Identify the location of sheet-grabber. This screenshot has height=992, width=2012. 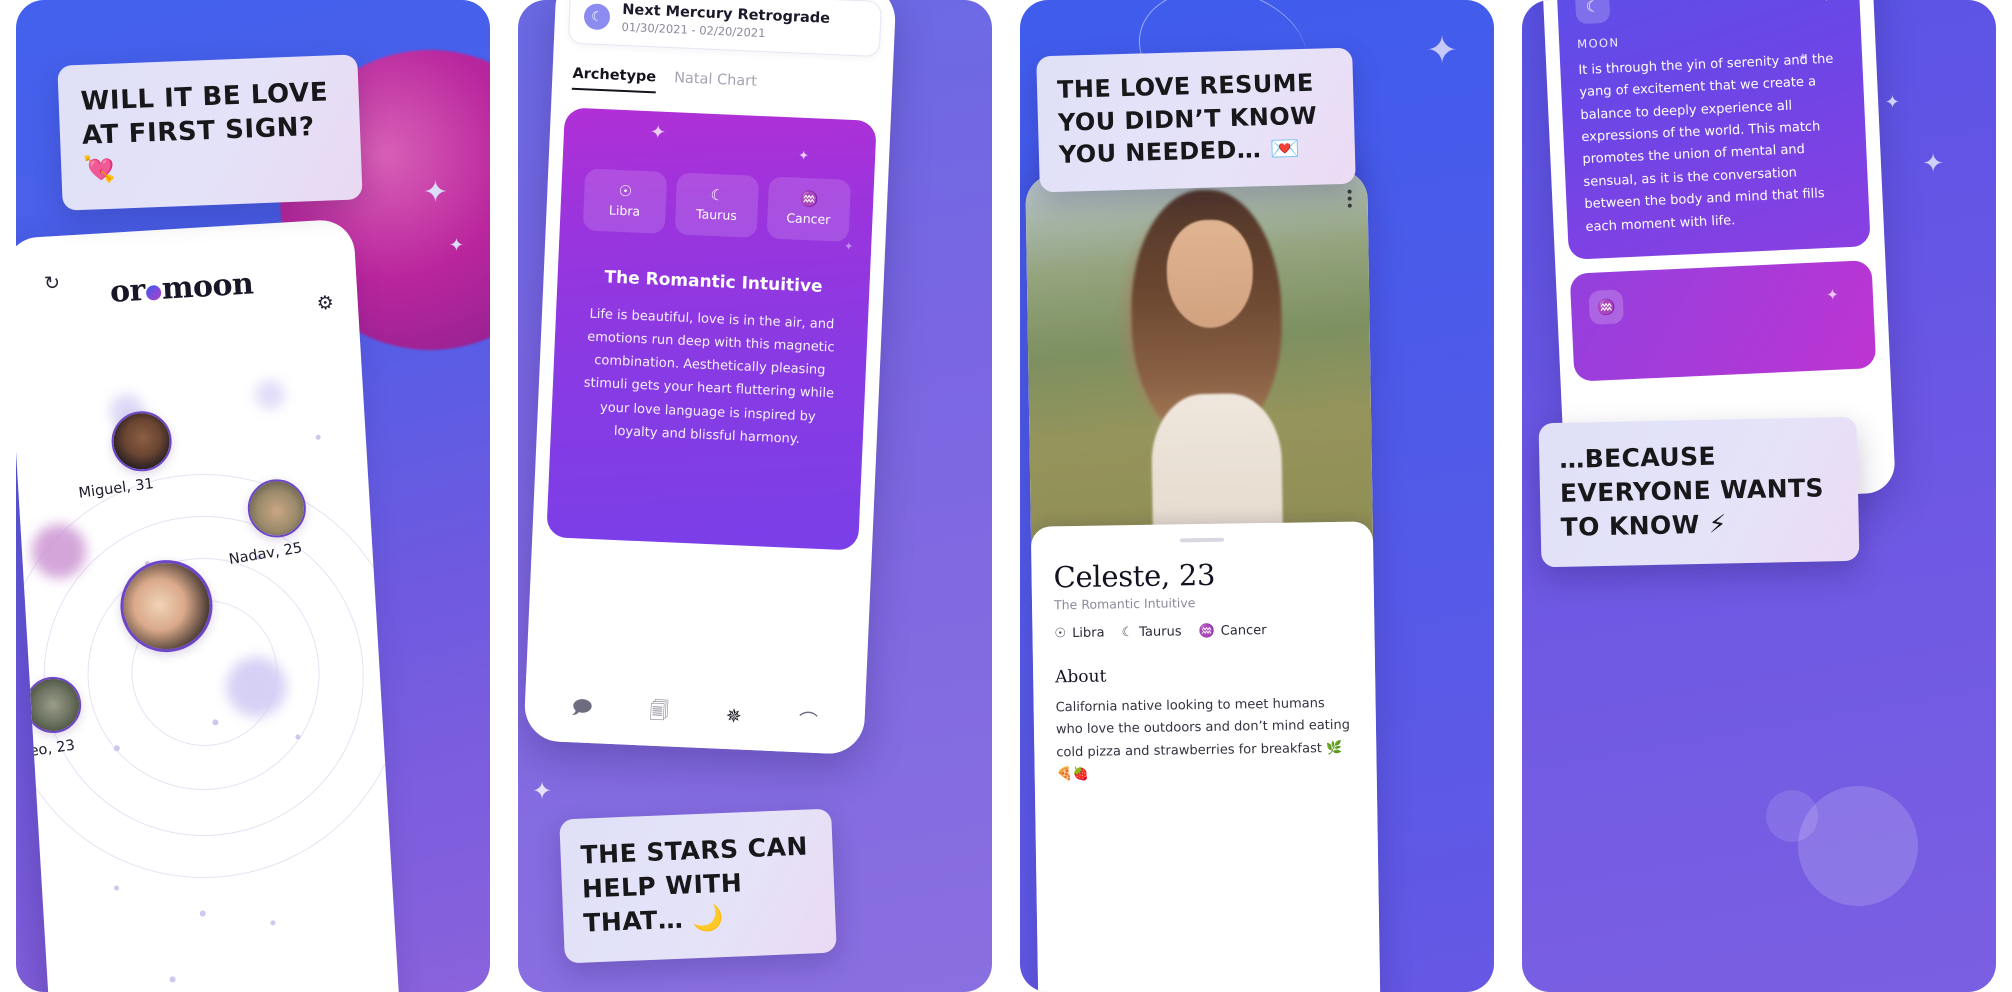
(1202, 540).